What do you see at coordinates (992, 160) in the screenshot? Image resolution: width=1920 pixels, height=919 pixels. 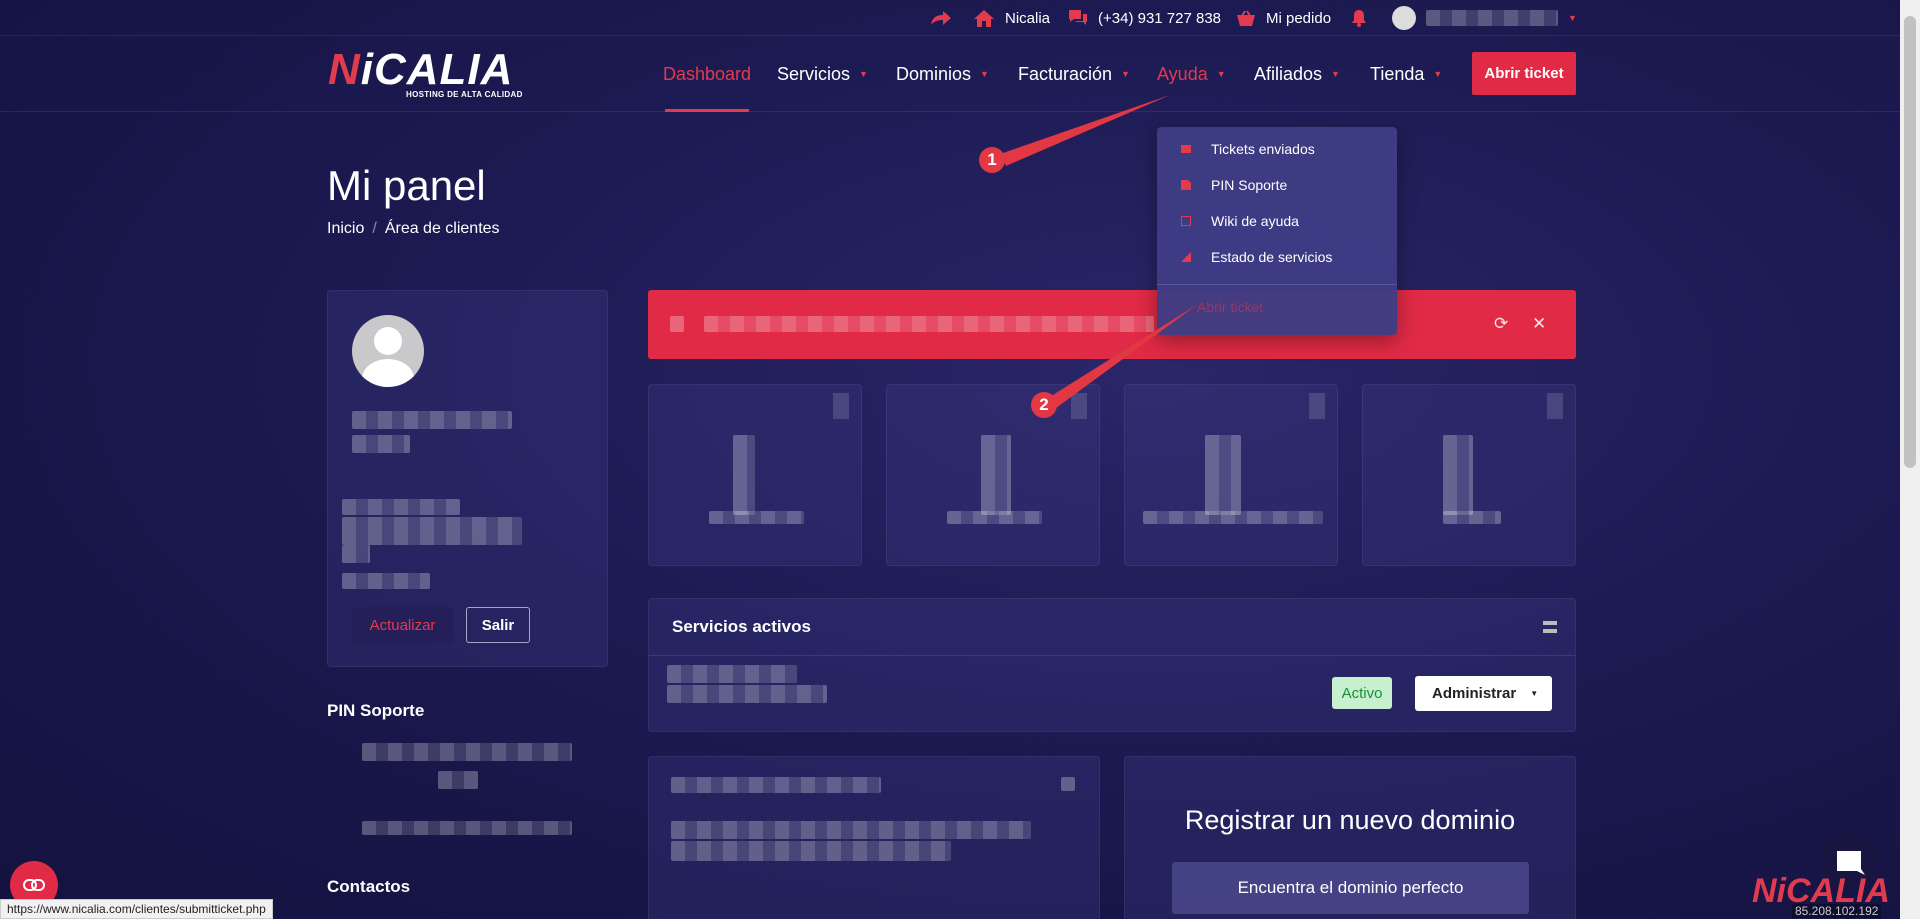 I see `annotation-marker-1: 1` at bounding box center [992, 160].